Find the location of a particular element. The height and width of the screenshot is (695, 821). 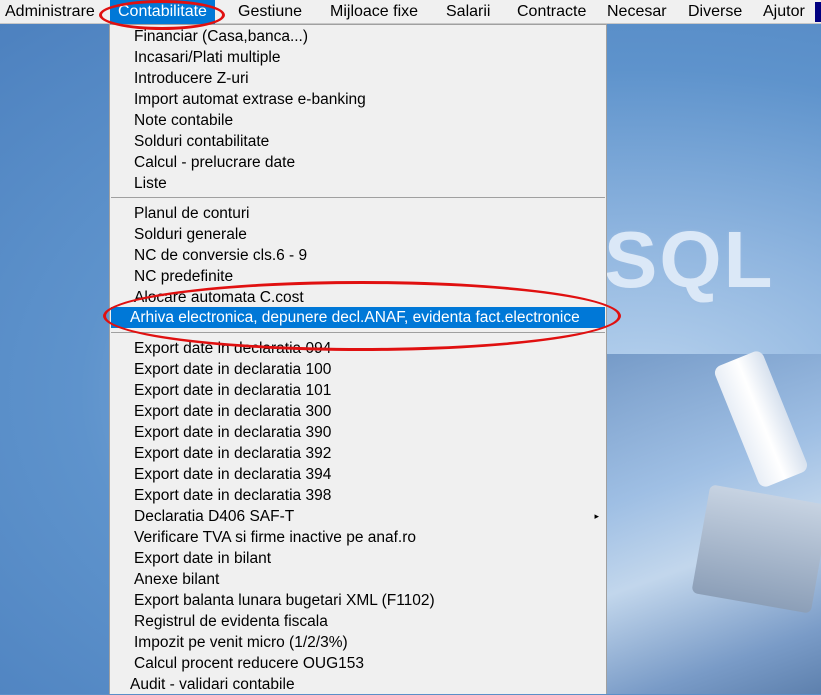

menu-item-declaratia-100: Export date in declaratia 100 is located at coordinates (358, 369).